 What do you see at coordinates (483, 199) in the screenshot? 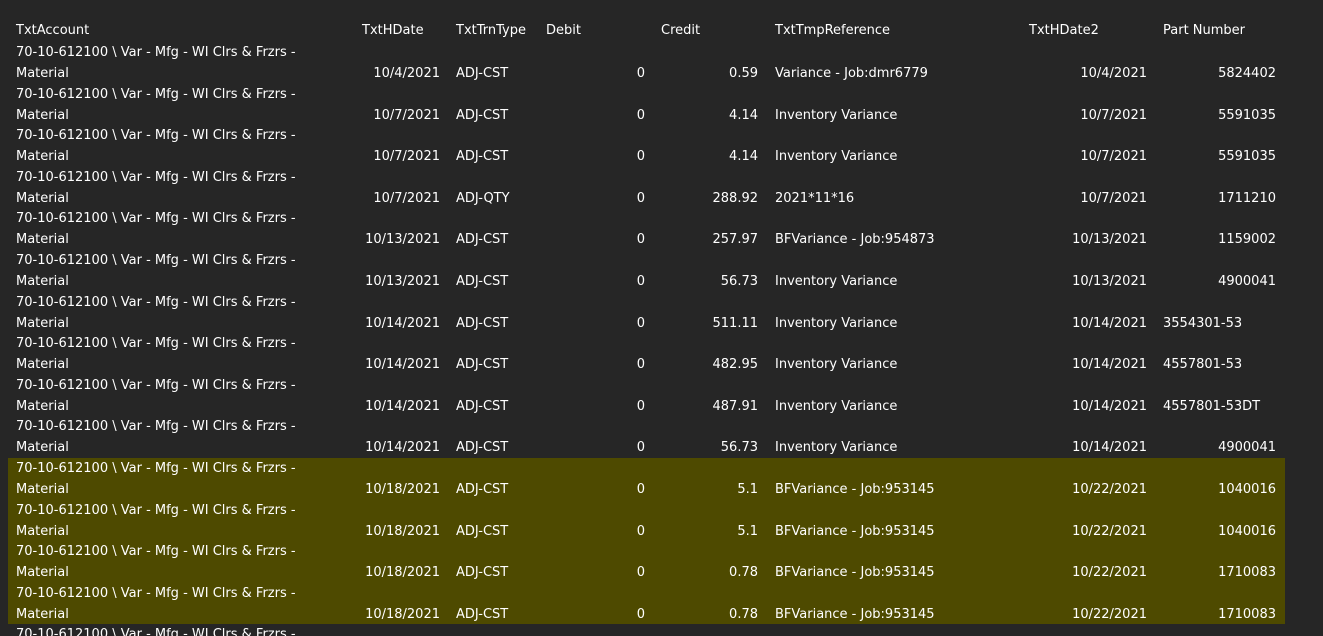
I see `trn-type-cell: ADJ-QTY` at bounding box center [483, 199].